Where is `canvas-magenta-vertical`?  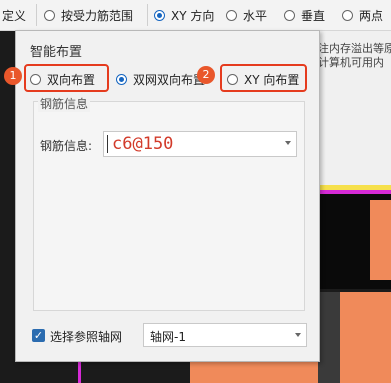
canvas-magenta-vertical is located at coordinates (79, 371).